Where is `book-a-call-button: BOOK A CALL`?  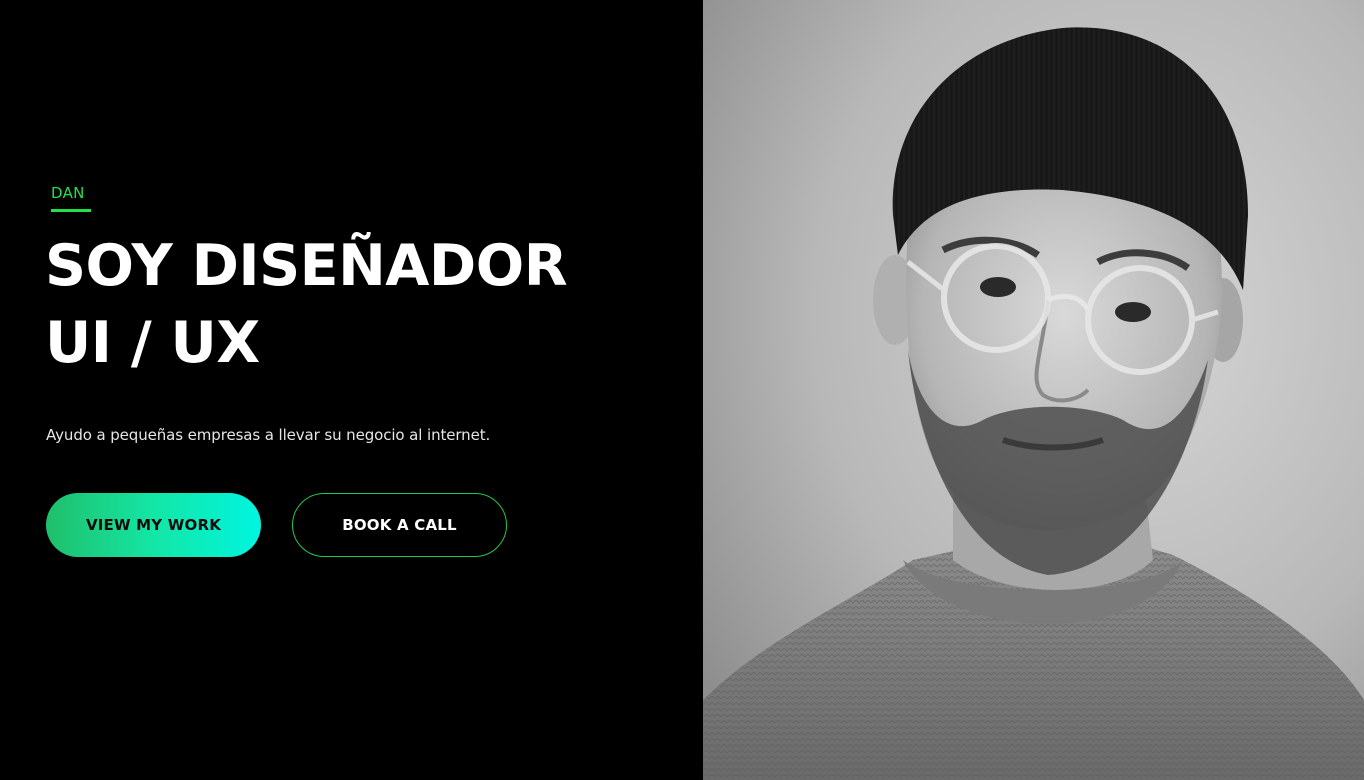 book-a-call-button: BOOK A CALL is located at coordinates (399, 525).